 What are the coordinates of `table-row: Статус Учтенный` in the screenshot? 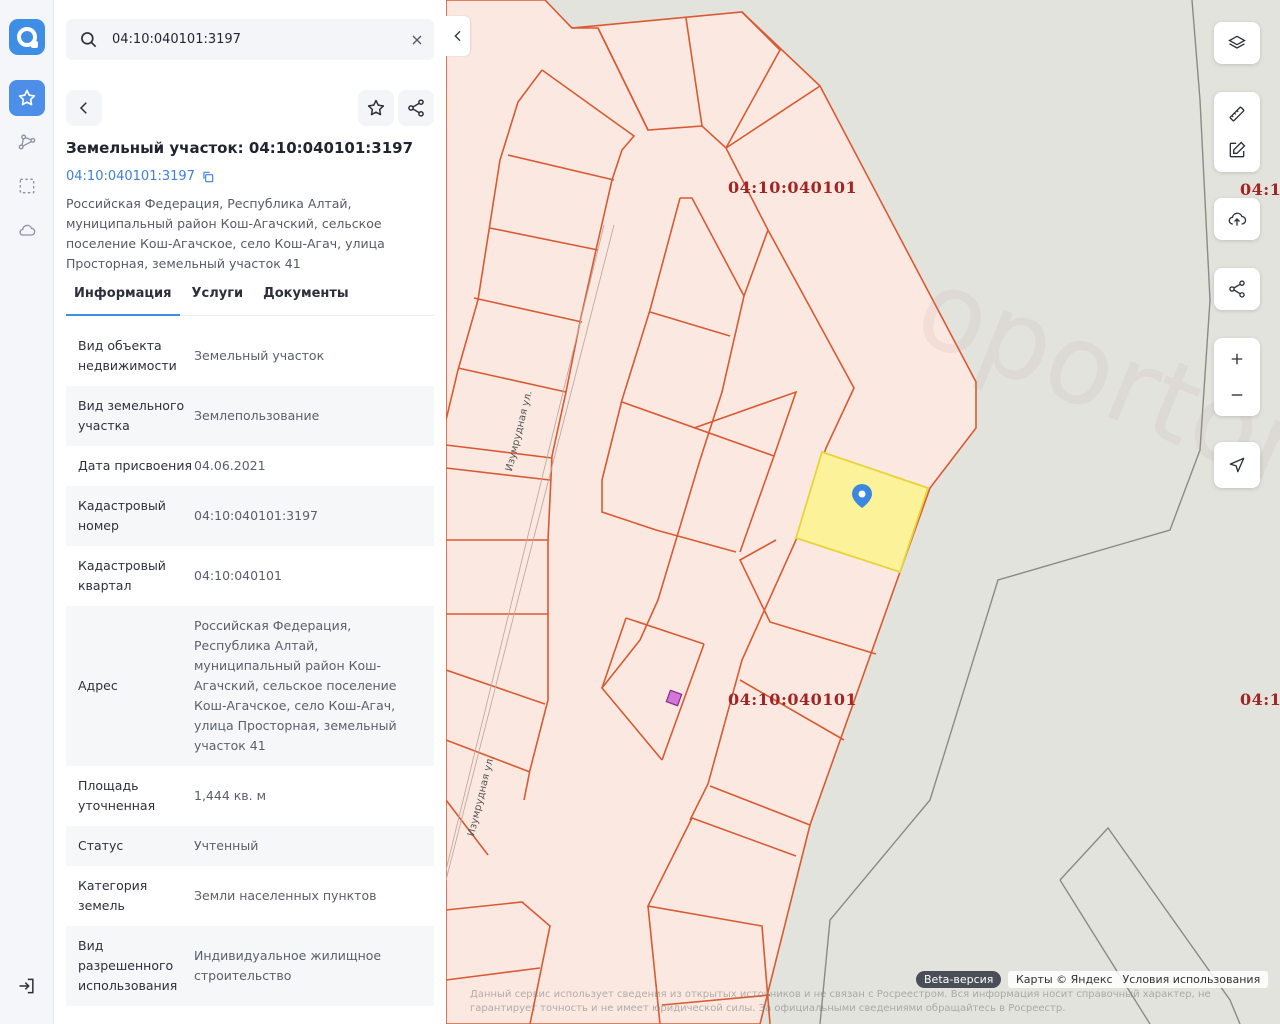 It's located at (250, 846).